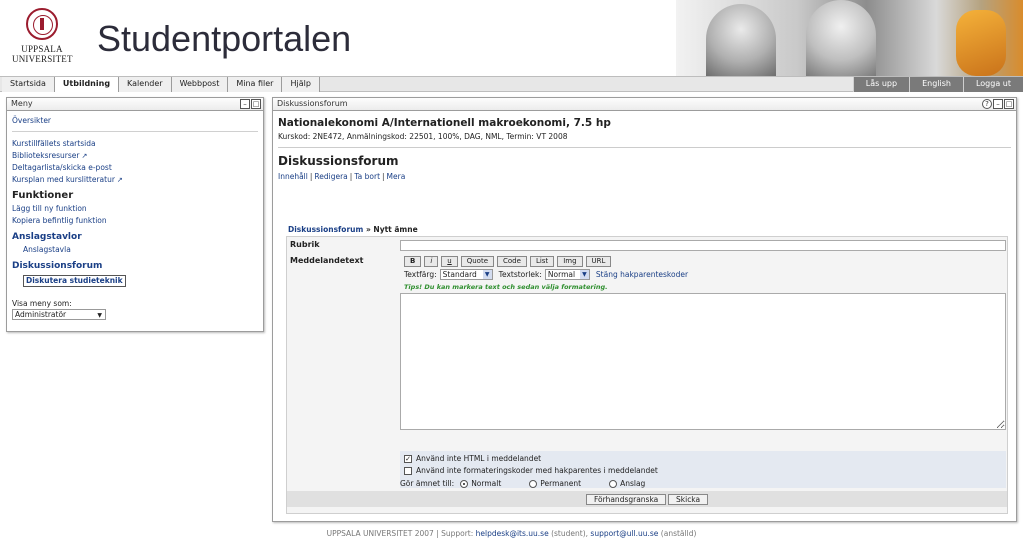 This screenshot has width=1023, height=550. What do you see at coordinates (626, 499) in the screenshot?
I see `preview-button: Förhandsgranska` at bounding box center [626, 499].